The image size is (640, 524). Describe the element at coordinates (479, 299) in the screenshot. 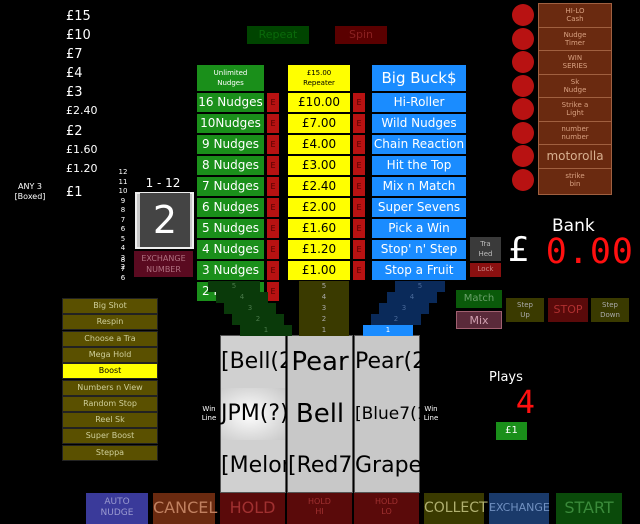

I see `match-button: Match` at that location.